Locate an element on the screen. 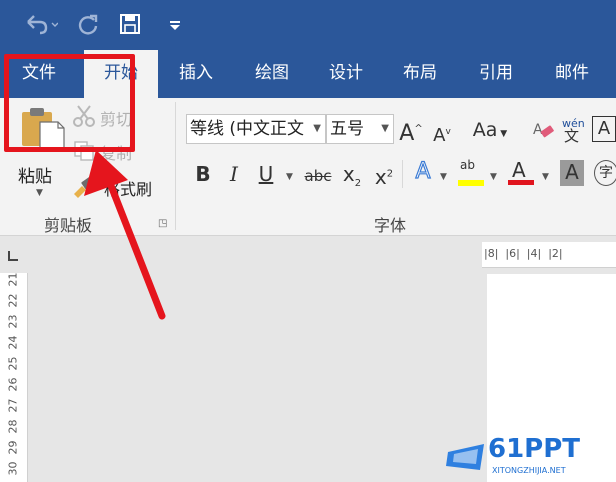 The height and width of the screenshot is (482, 616). annotation-arrow-icon is located at coordinates (125, 235).